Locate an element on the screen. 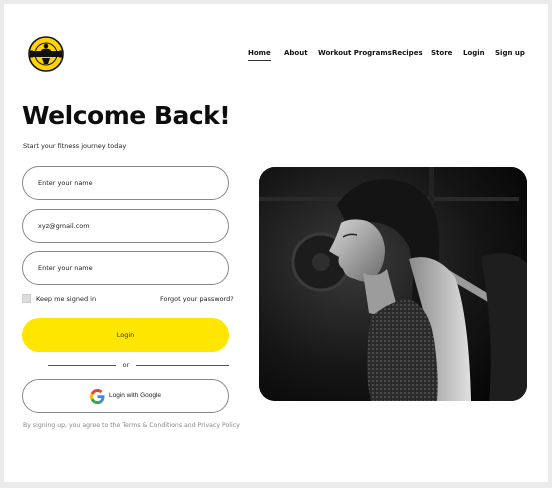 The height and width of the screenshot is (488, 552). login-button: Login is located at coordinates (125, 335).